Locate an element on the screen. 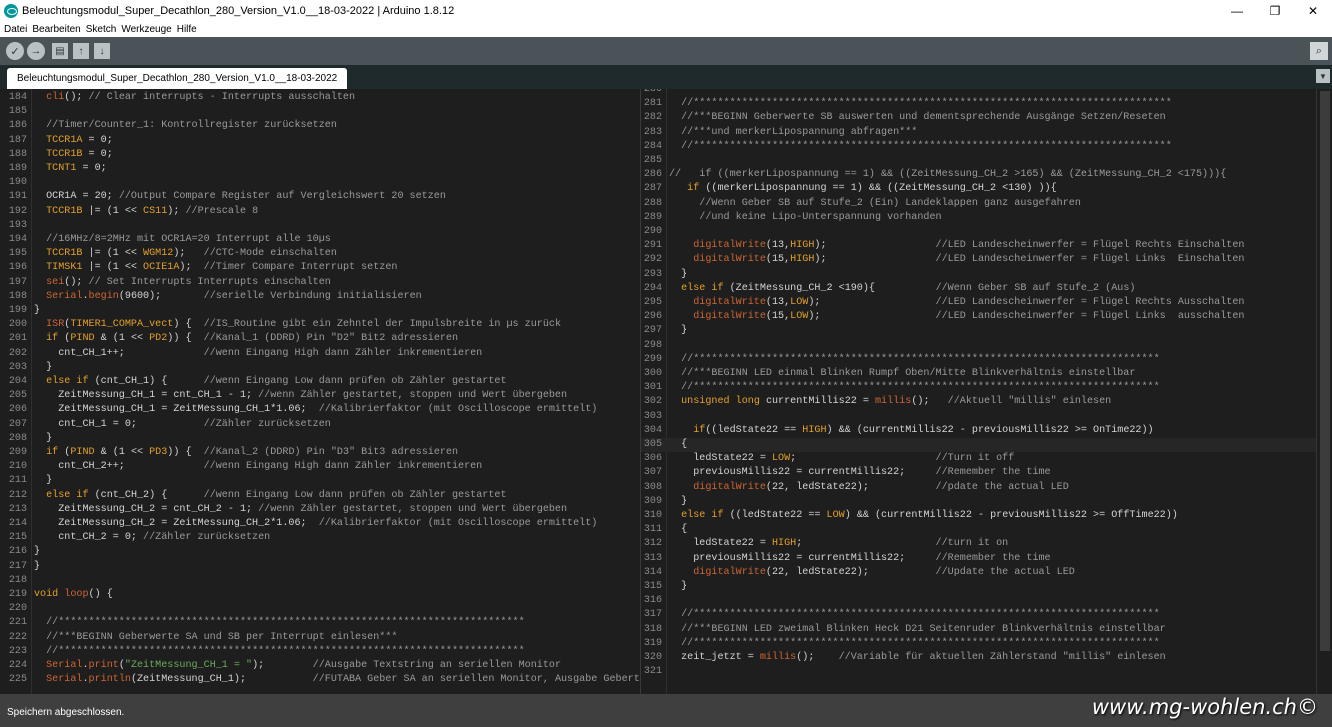 This screenshot has width=1332, height=727. menu-datei: Datei is located at coordinates (15, 29).